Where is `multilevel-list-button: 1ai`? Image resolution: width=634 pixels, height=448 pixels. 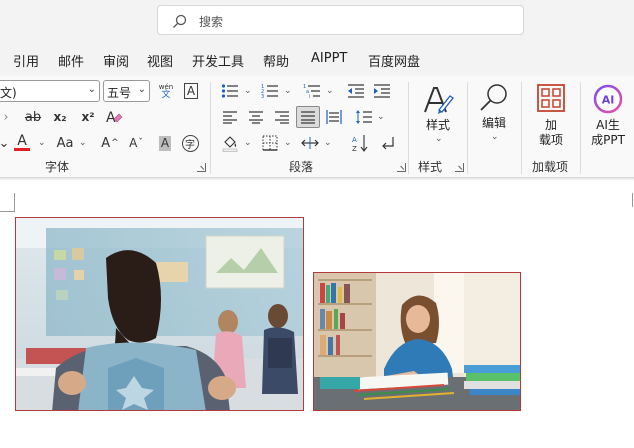
multilevel-list-button: 1ai is located at coordinates (312, 91).